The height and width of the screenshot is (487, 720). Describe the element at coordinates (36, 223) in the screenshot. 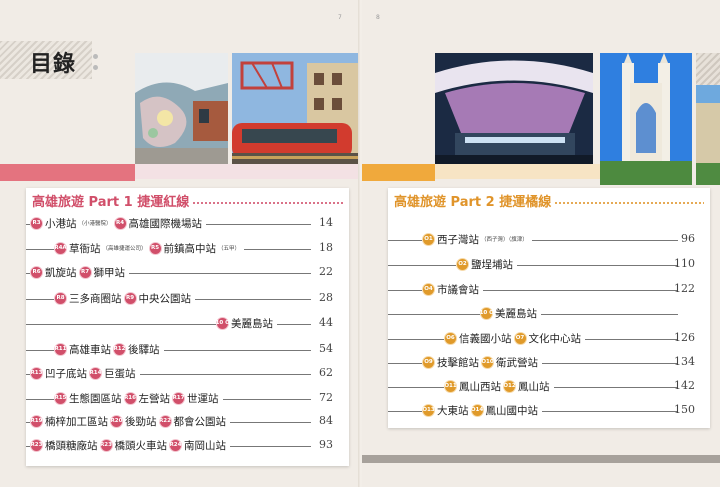

I see `station-code-badge: R3` at that location.